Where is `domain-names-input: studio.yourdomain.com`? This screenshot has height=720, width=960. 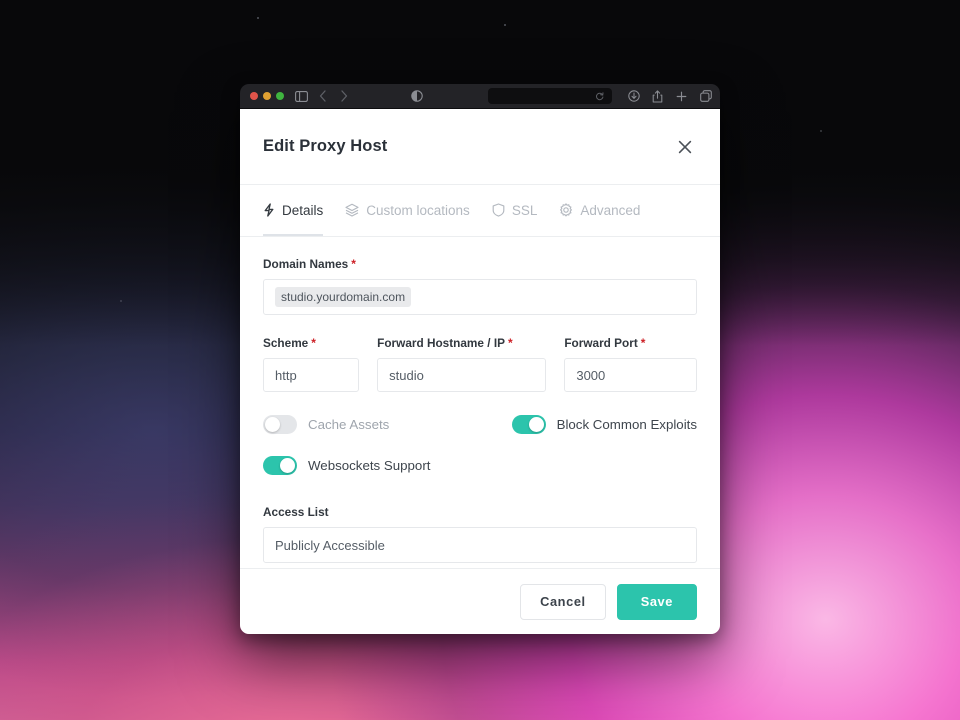
domain-names-input: studio.yourdomain.com is located at coordinates (480, 297).